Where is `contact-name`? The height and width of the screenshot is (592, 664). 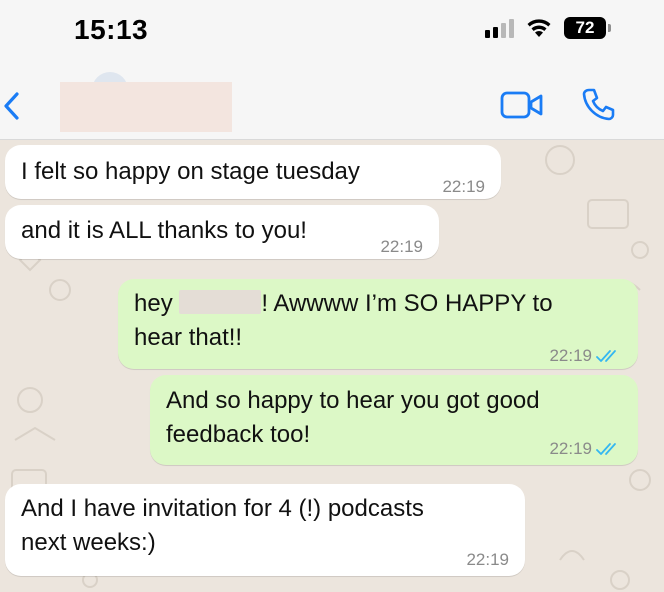 contact-name is located at coordinates (146, 107).